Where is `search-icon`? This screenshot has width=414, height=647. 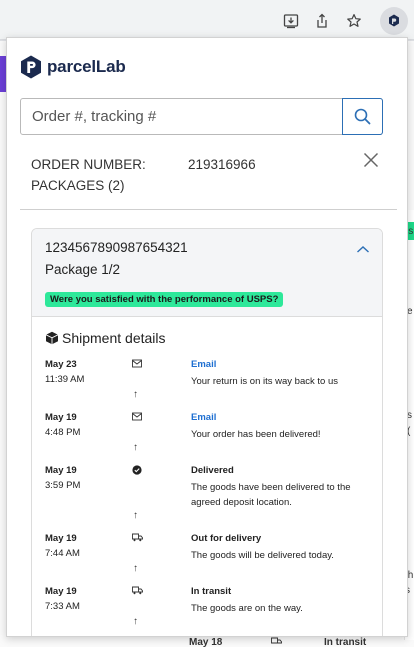 search-icon is located at coordinates (362, 116).